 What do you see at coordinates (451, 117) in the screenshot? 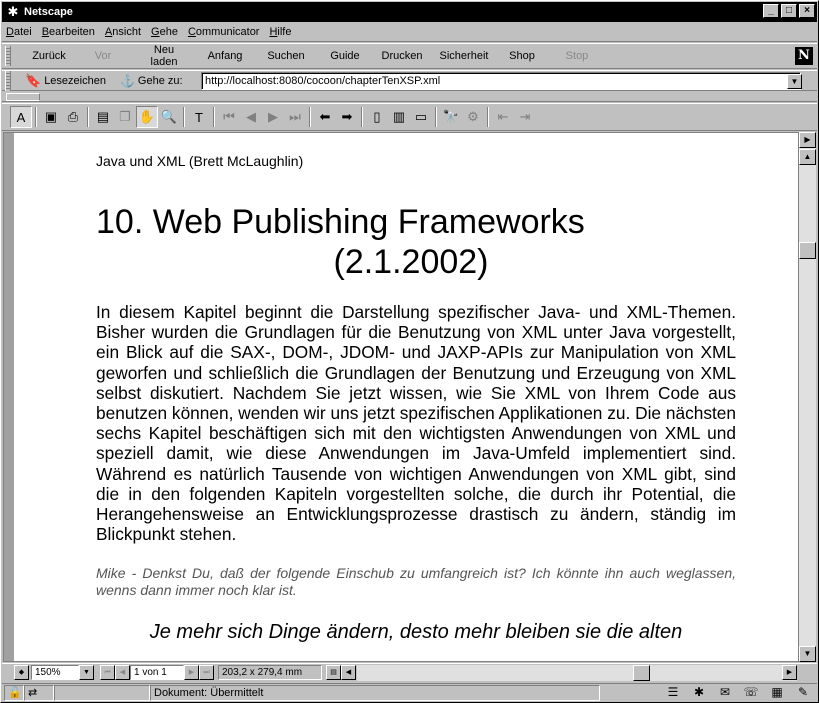
I see `find-icon: 🔭` at bounding box center [451, 117].